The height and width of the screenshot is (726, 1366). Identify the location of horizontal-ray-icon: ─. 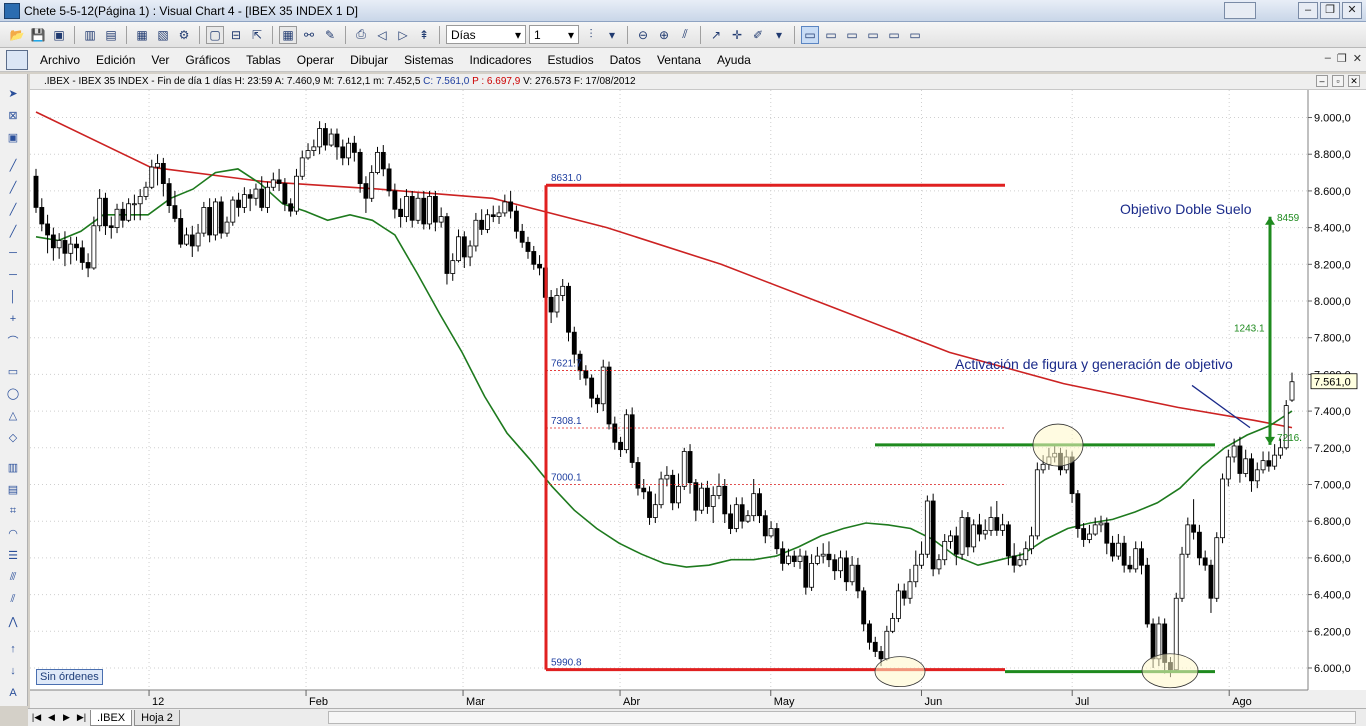
(13, 275).